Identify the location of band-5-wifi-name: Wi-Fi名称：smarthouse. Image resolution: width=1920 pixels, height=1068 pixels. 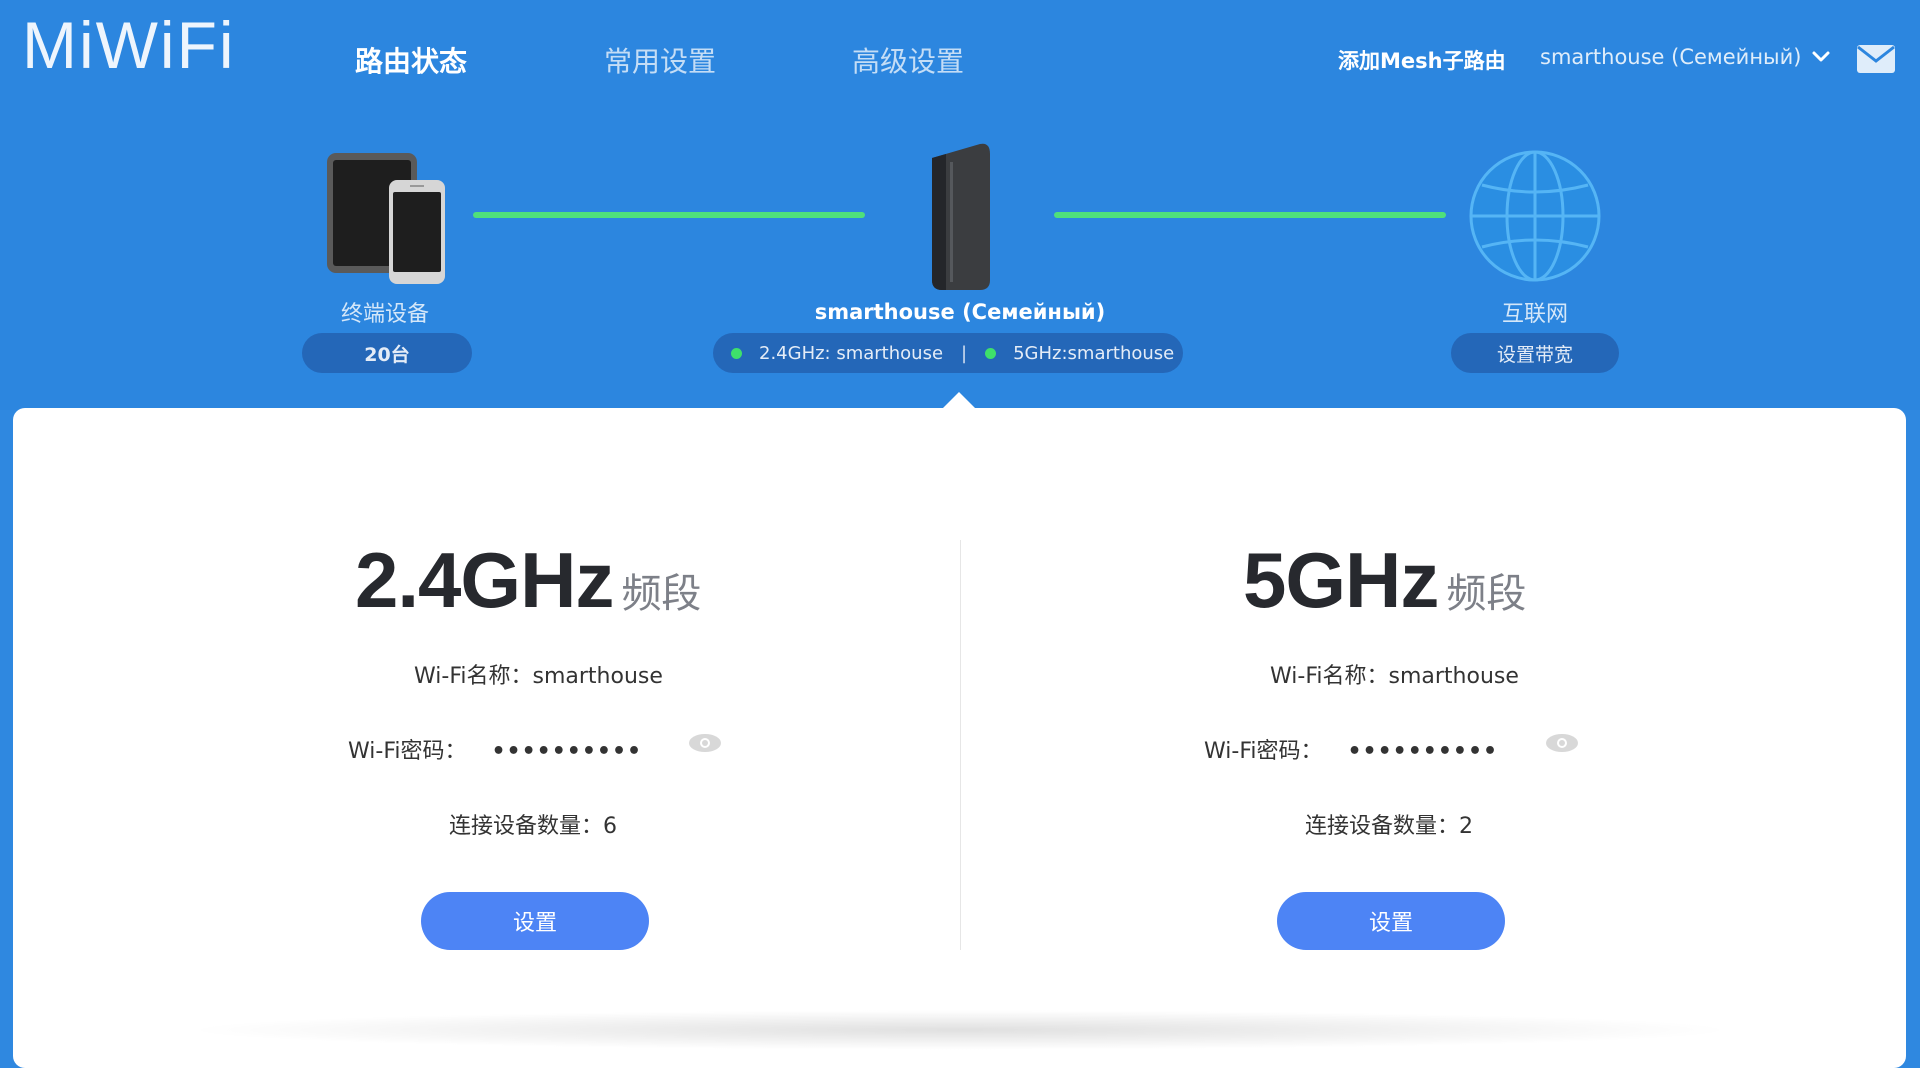
(1394, 674).